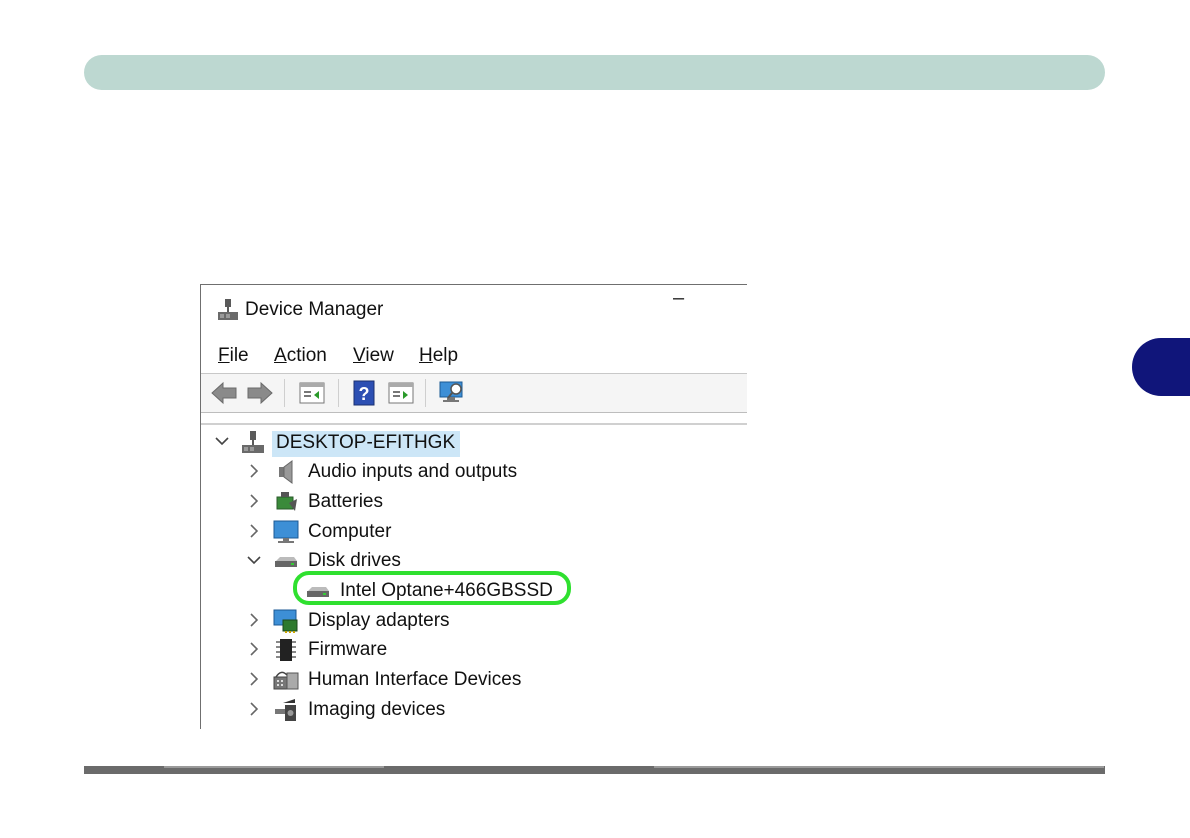  I want to click on properties-icon, so click(312, 393).